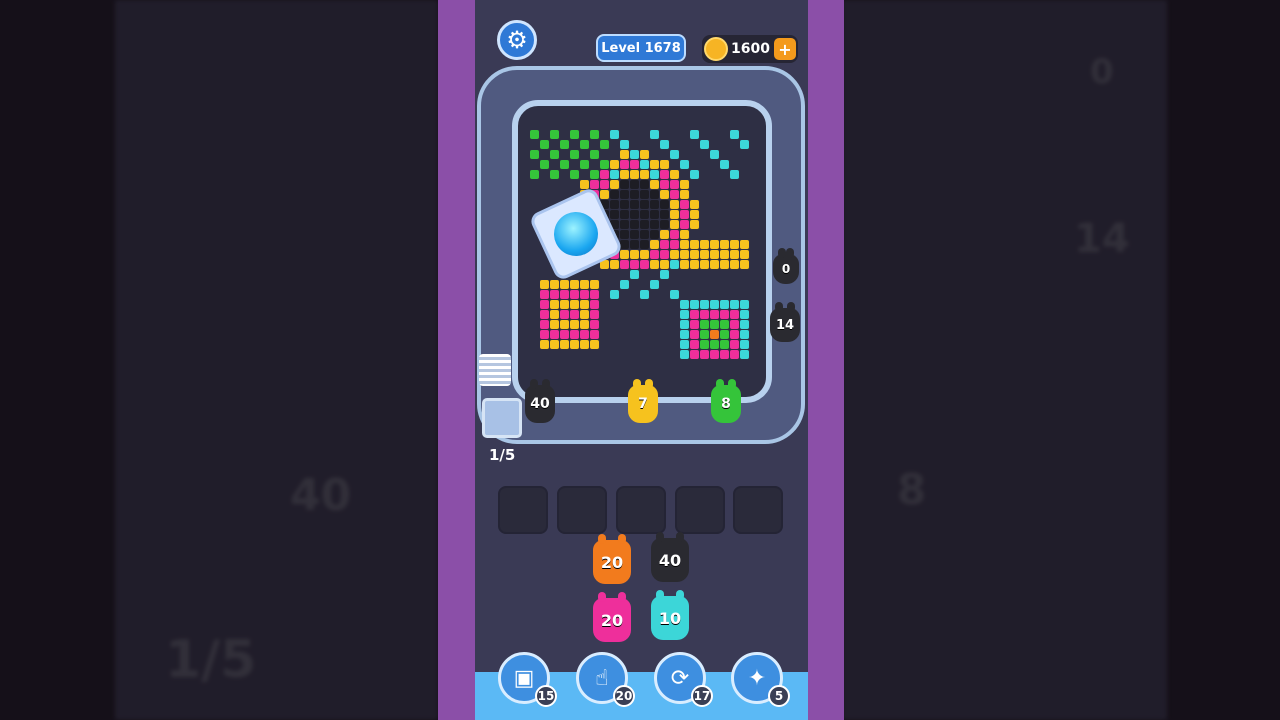 The image size is (1280, 720). What do you see at coordinates (502, 418) in the screenshot?
I see `dispenser-box` at bounding box center [502, 418].